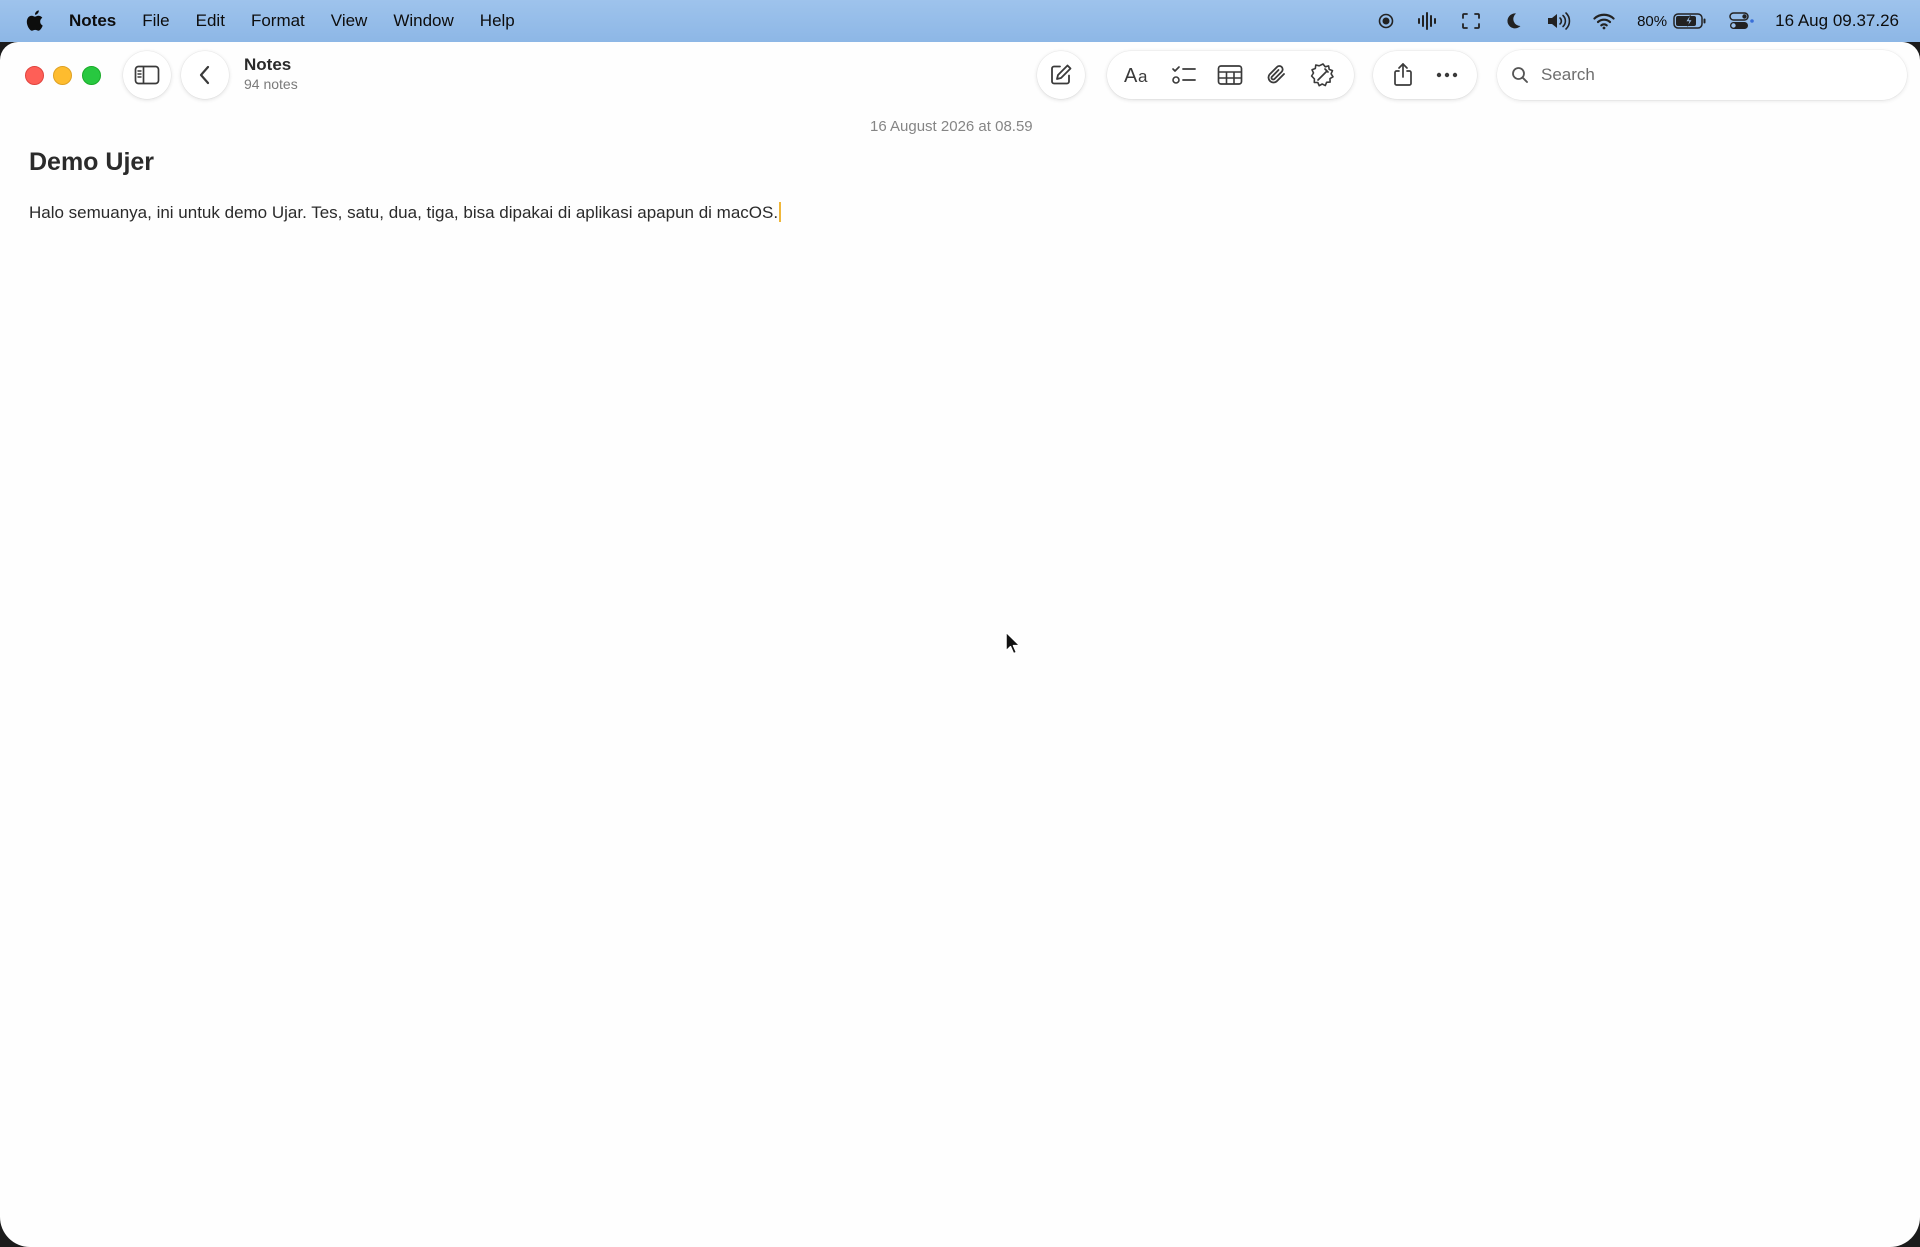 This screenshot has height=1247, width=1920. What do you see at coordinates (1471, 21) in the screenshot?
I see `screen-mirroring-icon` at bounding box center [1471, 21].